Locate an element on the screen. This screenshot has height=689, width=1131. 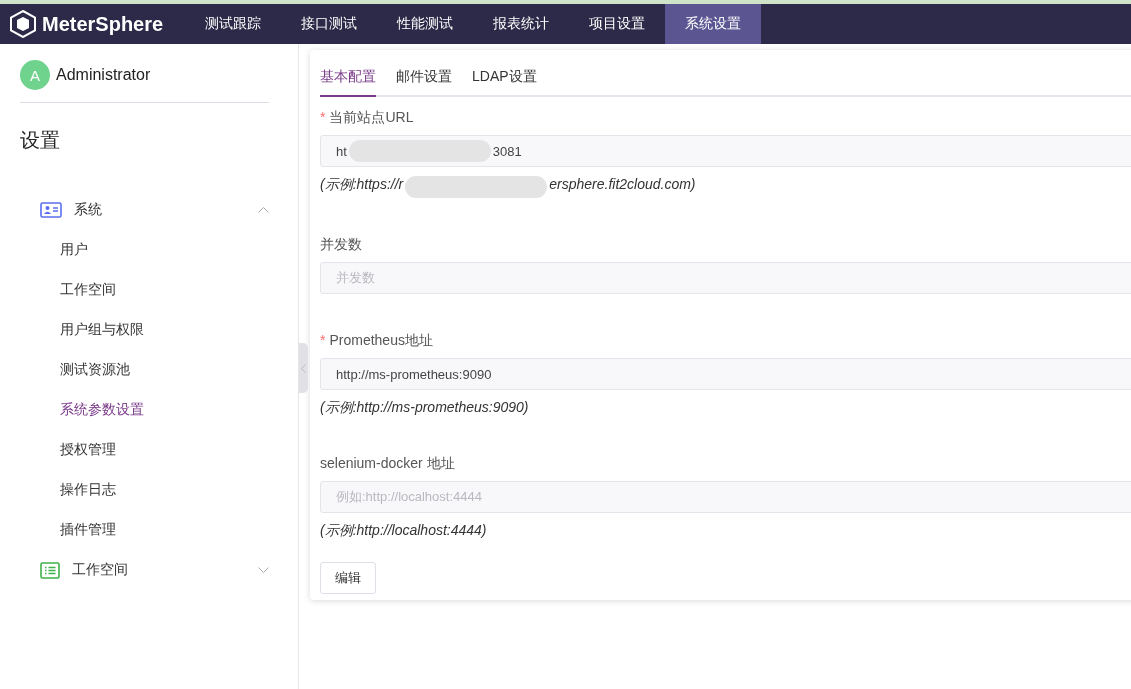
field-label: Prometheus地址 is located at coordinates (381, 341).